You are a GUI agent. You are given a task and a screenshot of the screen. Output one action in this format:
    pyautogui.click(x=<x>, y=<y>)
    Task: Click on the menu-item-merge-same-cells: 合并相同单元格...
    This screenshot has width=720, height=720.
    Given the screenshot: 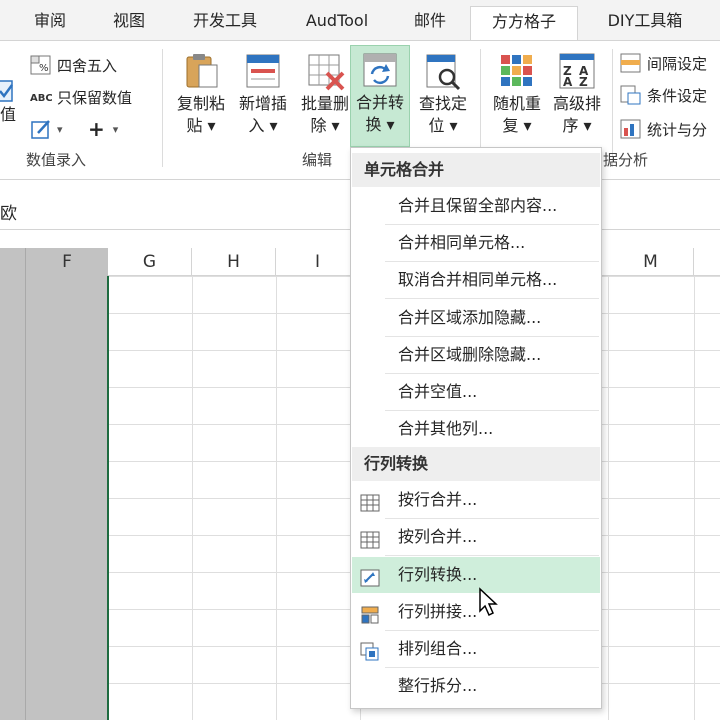 What is the action you would take?
    pyautogui.click(x=476, y=243)
    